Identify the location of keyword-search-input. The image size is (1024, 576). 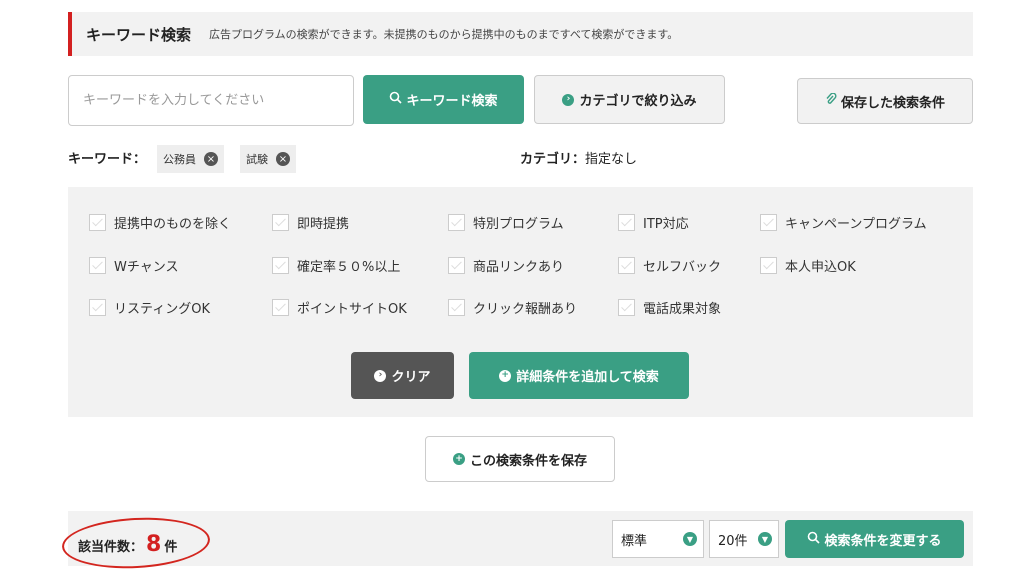
(211, 100).